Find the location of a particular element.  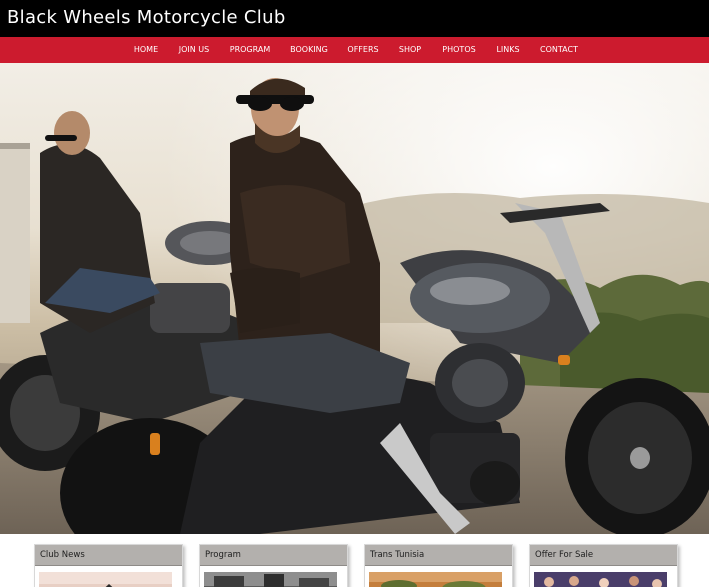

desert-photo is located at coordinates (435, 579).